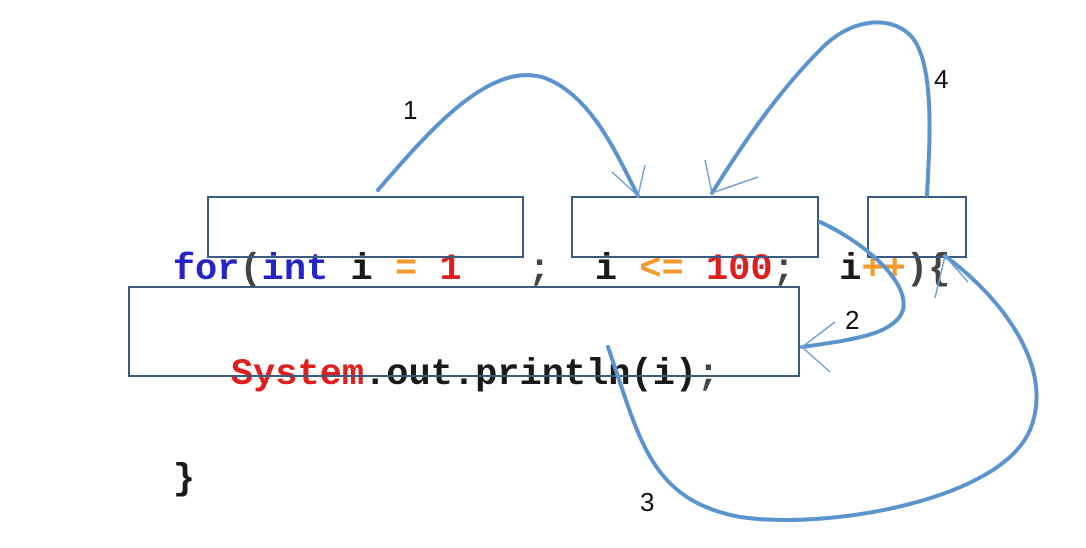 The width and height of the screenshot is (1086, 548). What do you see at coordinates (410, 110) in the screenshot?
I see `step-label-1: 1` at bounding box center [410, 110].